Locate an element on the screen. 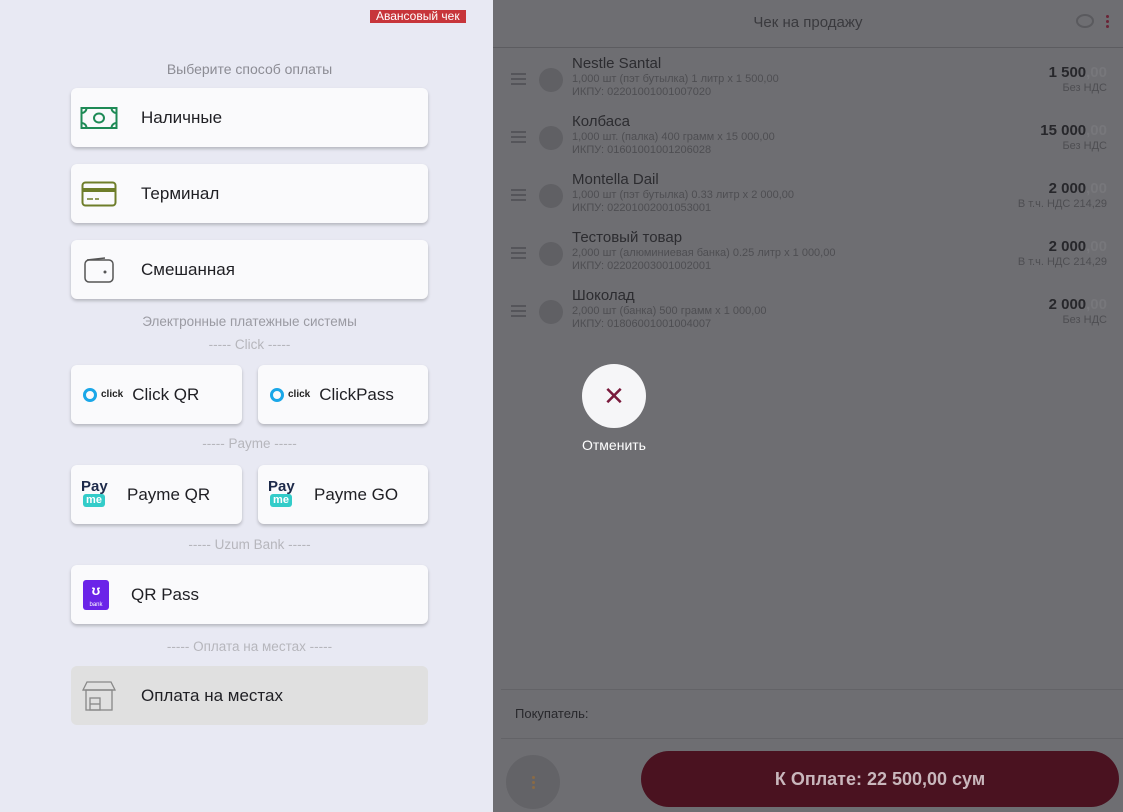 The width and height of the screenshot is (1123, 812). clickpass-button: click ClickPass is located at coordinates (343, 394).